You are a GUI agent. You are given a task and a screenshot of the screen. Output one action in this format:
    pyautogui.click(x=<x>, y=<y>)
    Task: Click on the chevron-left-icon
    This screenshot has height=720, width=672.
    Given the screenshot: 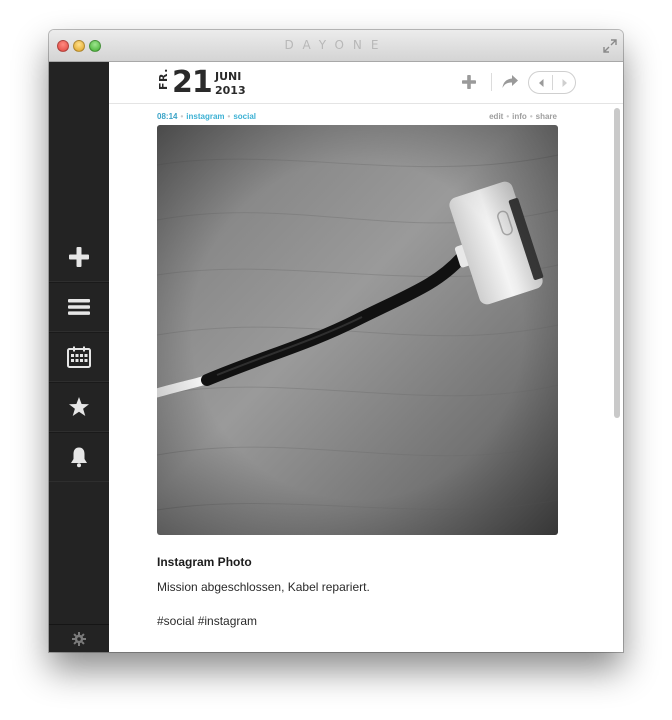 What is the action you would take?
    pyautogui.click(x=540, y=82)
    